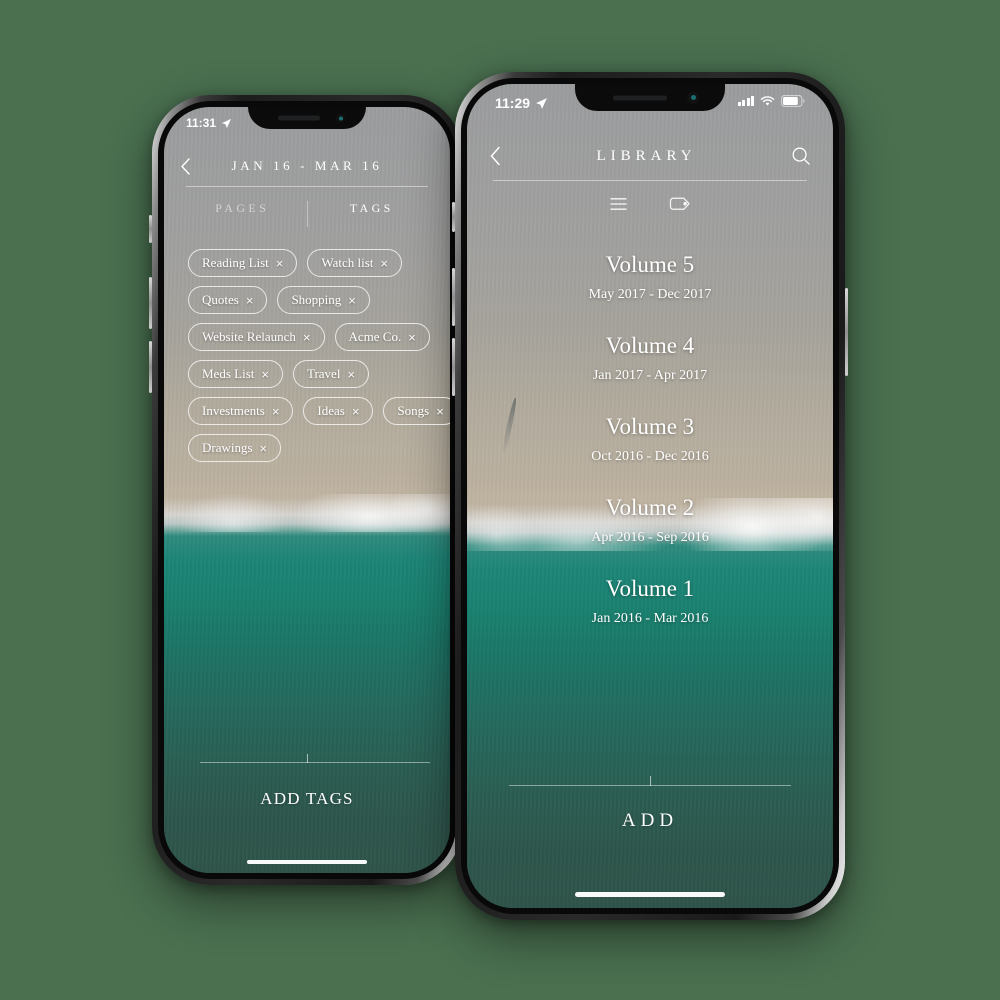 Image resolution: width=1000 pixels, height=1000 pixels. I want to click on status-time-group: 11:31, so click(209, 123).